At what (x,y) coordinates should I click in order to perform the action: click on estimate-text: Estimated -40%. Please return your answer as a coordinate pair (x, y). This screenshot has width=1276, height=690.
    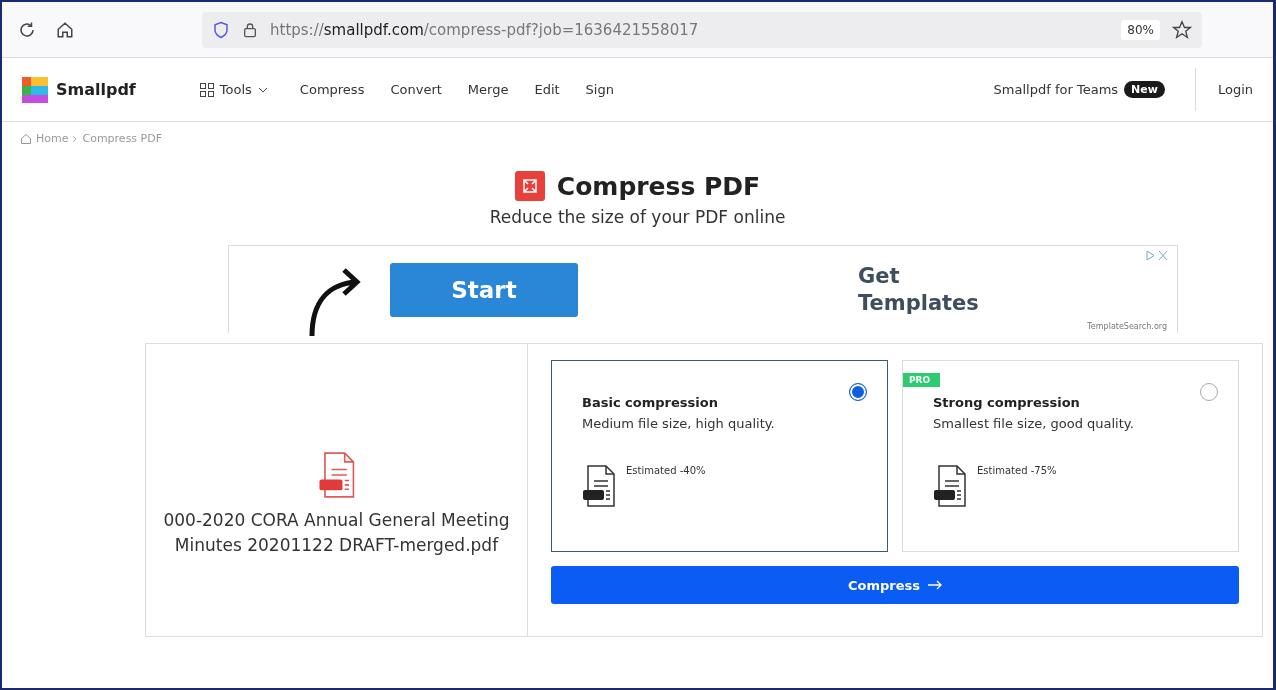
    Looking at the image, I should click on (666, 471).